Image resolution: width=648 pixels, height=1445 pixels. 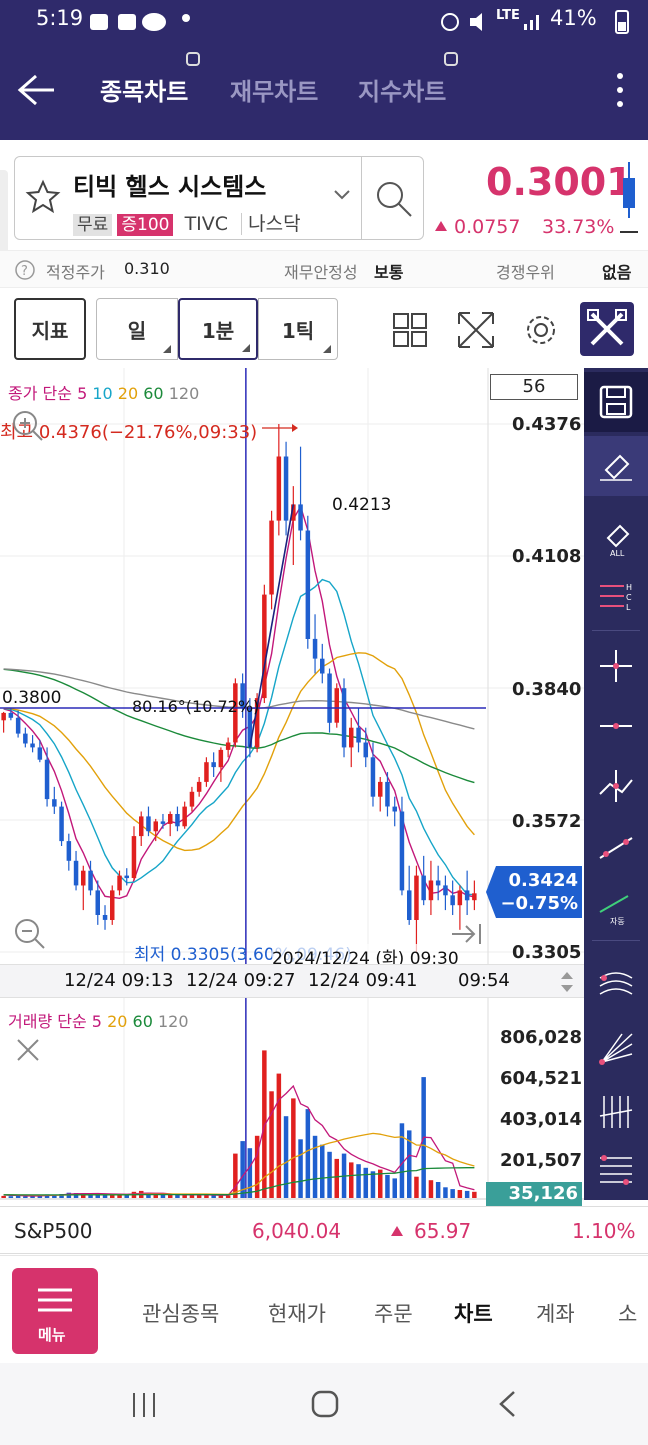 I want to click on period-day-label: 일, so click(x=137, y=330).